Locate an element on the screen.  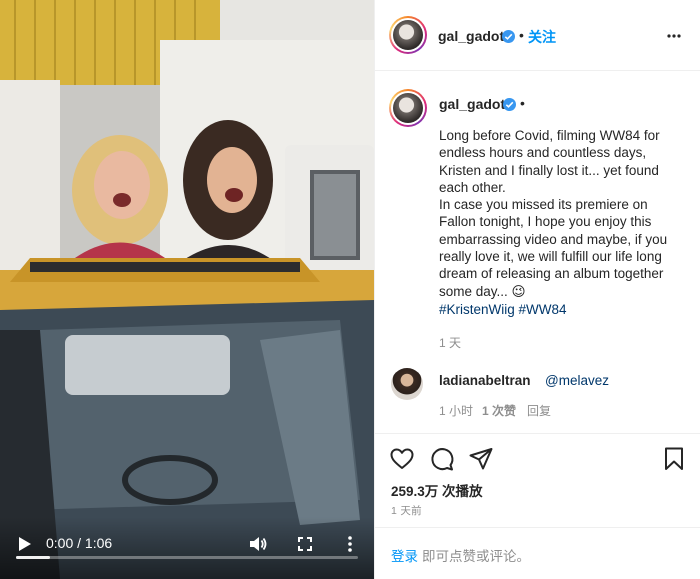
post-header: gal_gadot • 关注 is located at coordinates (537, 35).